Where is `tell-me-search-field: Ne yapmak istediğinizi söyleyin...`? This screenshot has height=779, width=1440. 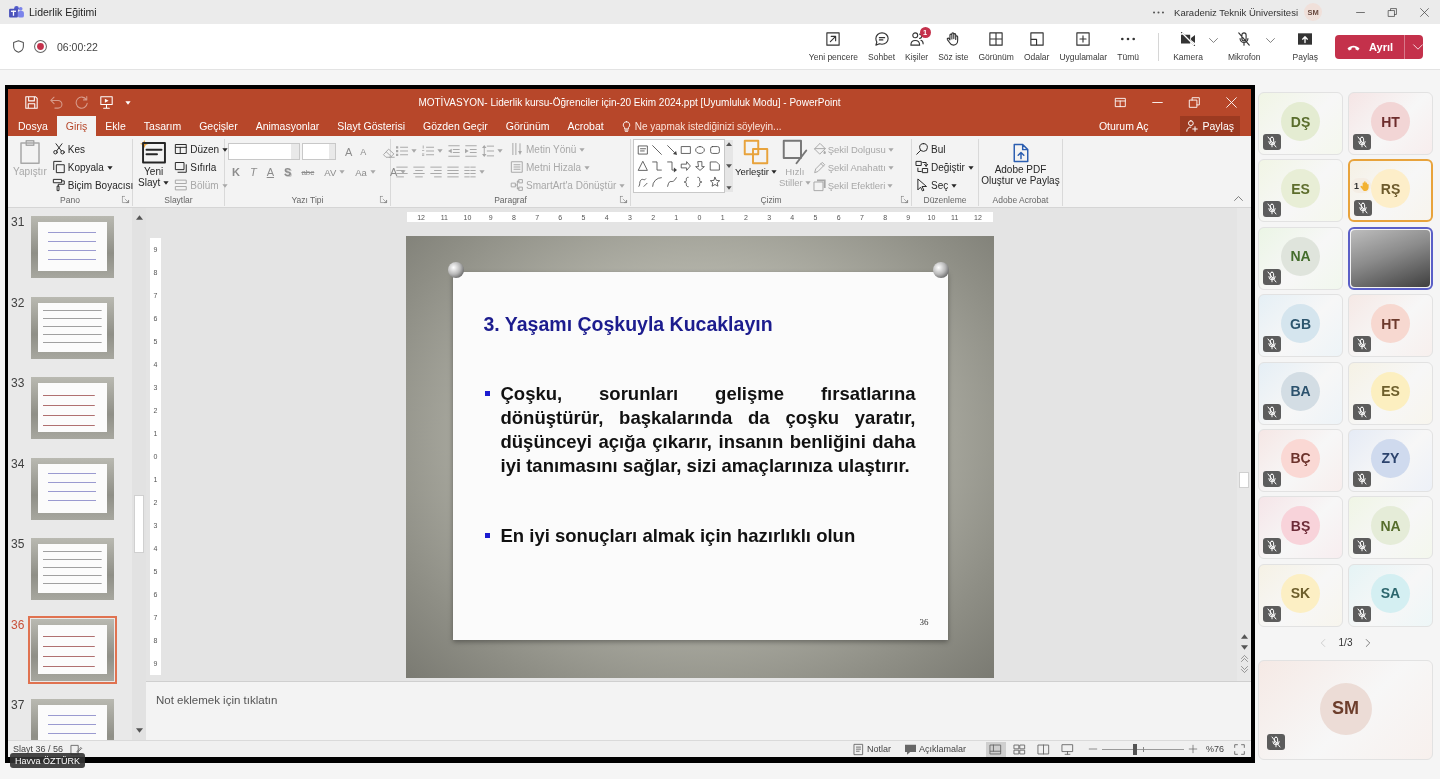
tell-me-search-field: Ne yapmak istediğinizi söyleyin... is located at coordinates (708, 126).